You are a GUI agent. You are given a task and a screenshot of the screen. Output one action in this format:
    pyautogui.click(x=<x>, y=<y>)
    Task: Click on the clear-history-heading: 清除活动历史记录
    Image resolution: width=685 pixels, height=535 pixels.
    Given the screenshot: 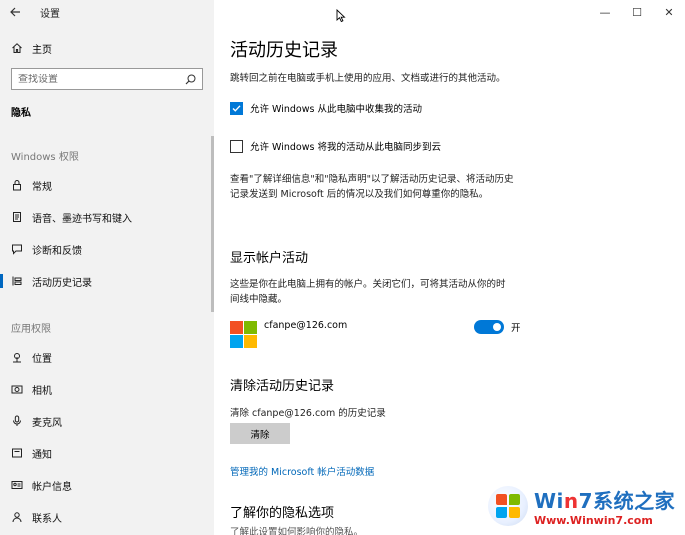 What is the action you would take?
    pyautogui.click(x=282, y=386)
    